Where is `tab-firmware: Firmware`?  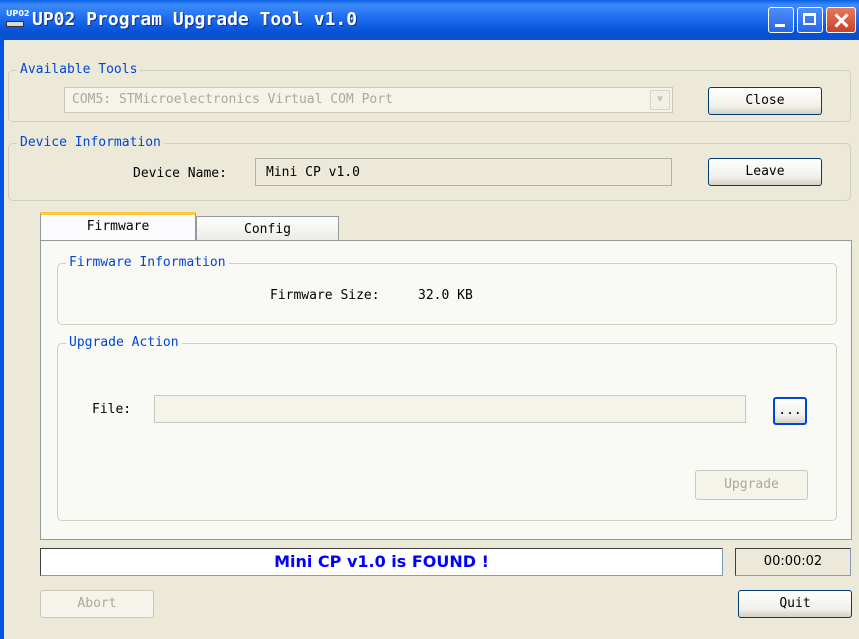 tab-firmware: Firmware is located at coordinates (118, 227).